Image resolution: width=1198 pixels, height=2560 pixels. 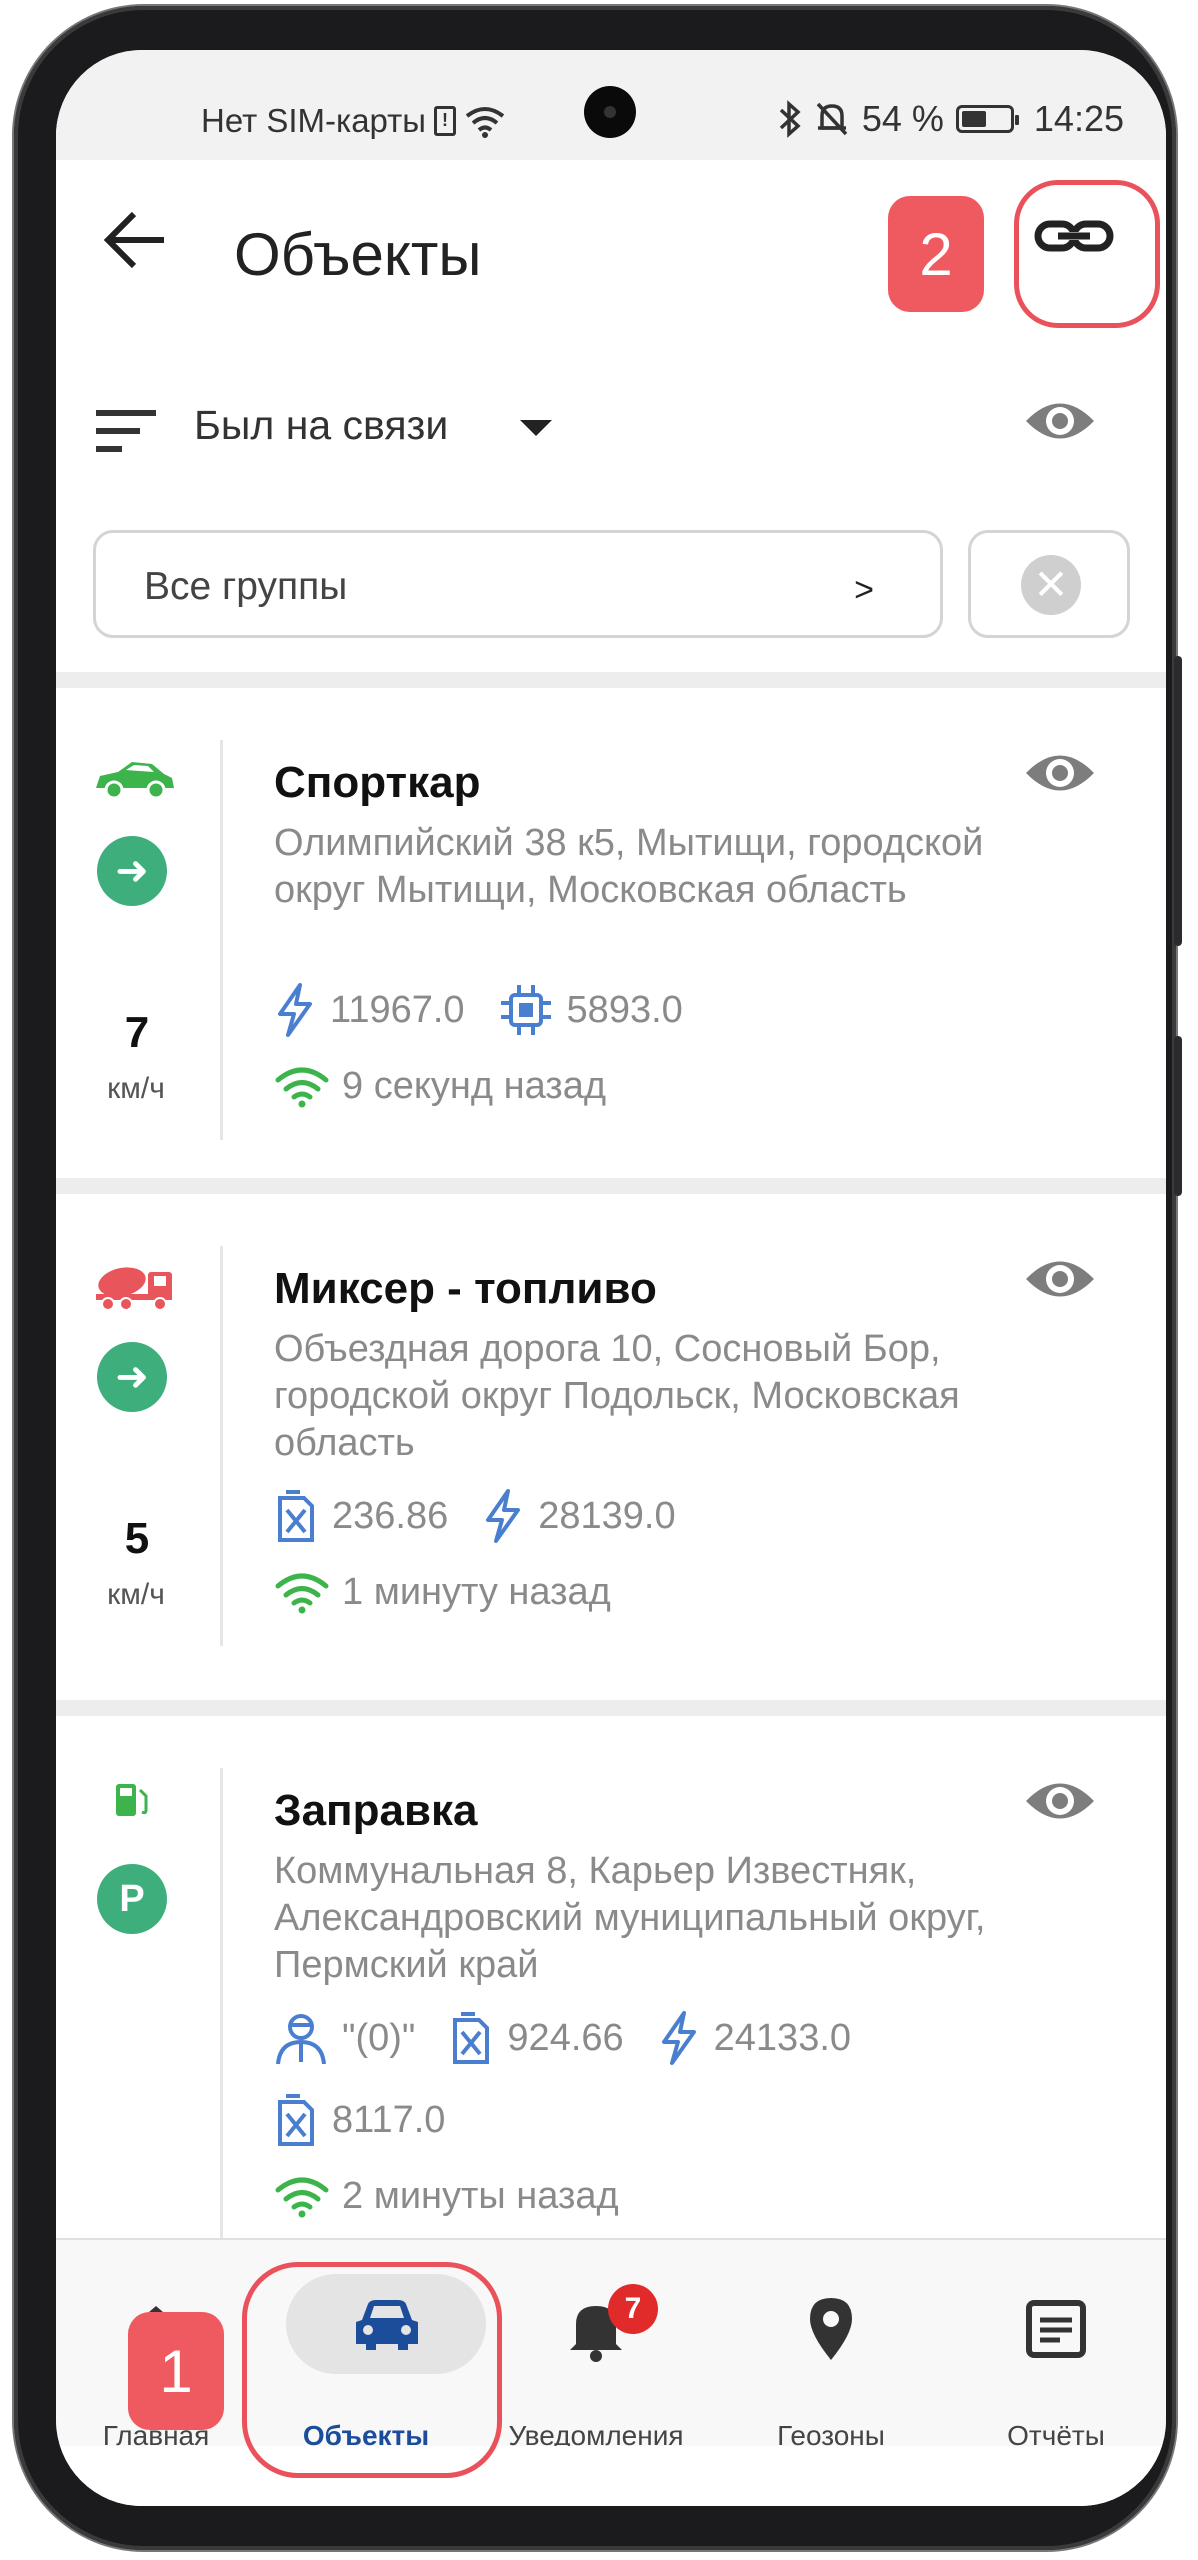 I want to click on bell-muted-icon, so click(x=832, y=119).